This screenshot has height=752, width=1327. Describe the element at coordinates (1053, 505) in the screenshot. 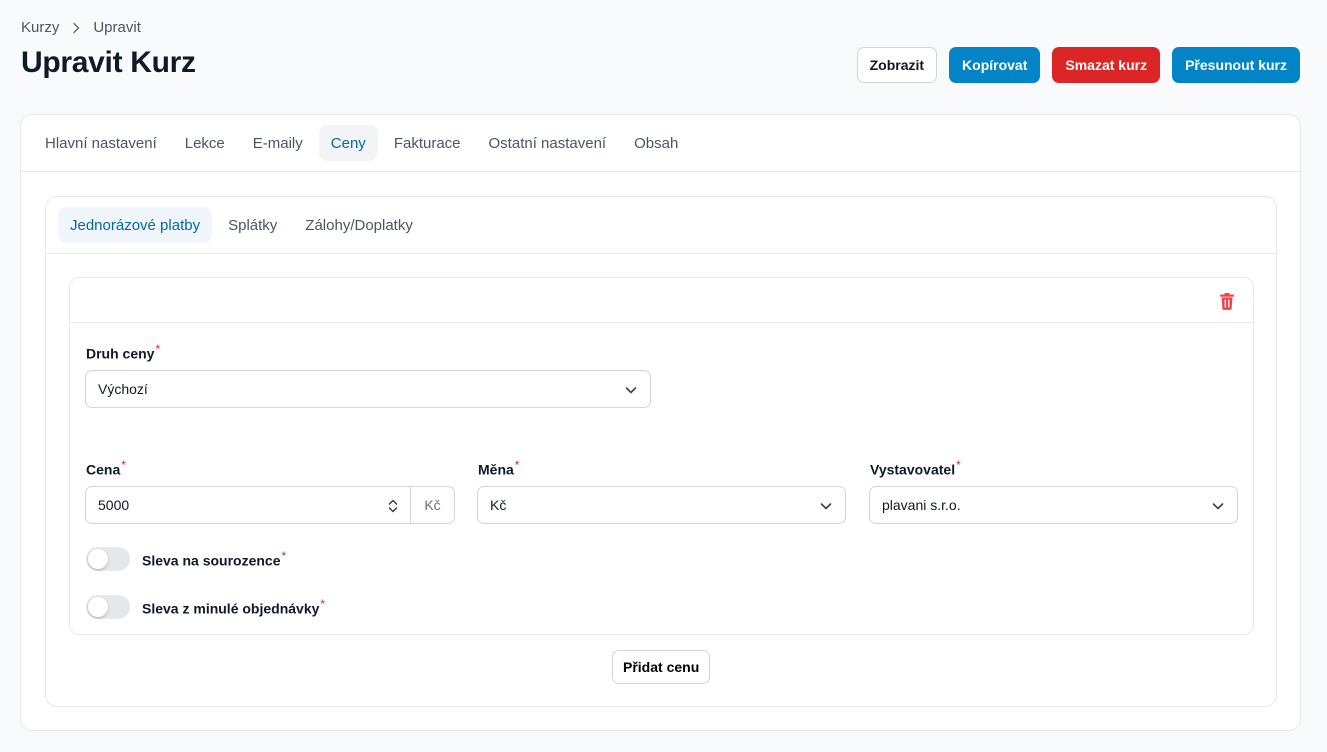

I see `issuer-select: plavani s.r.o.` at that location.